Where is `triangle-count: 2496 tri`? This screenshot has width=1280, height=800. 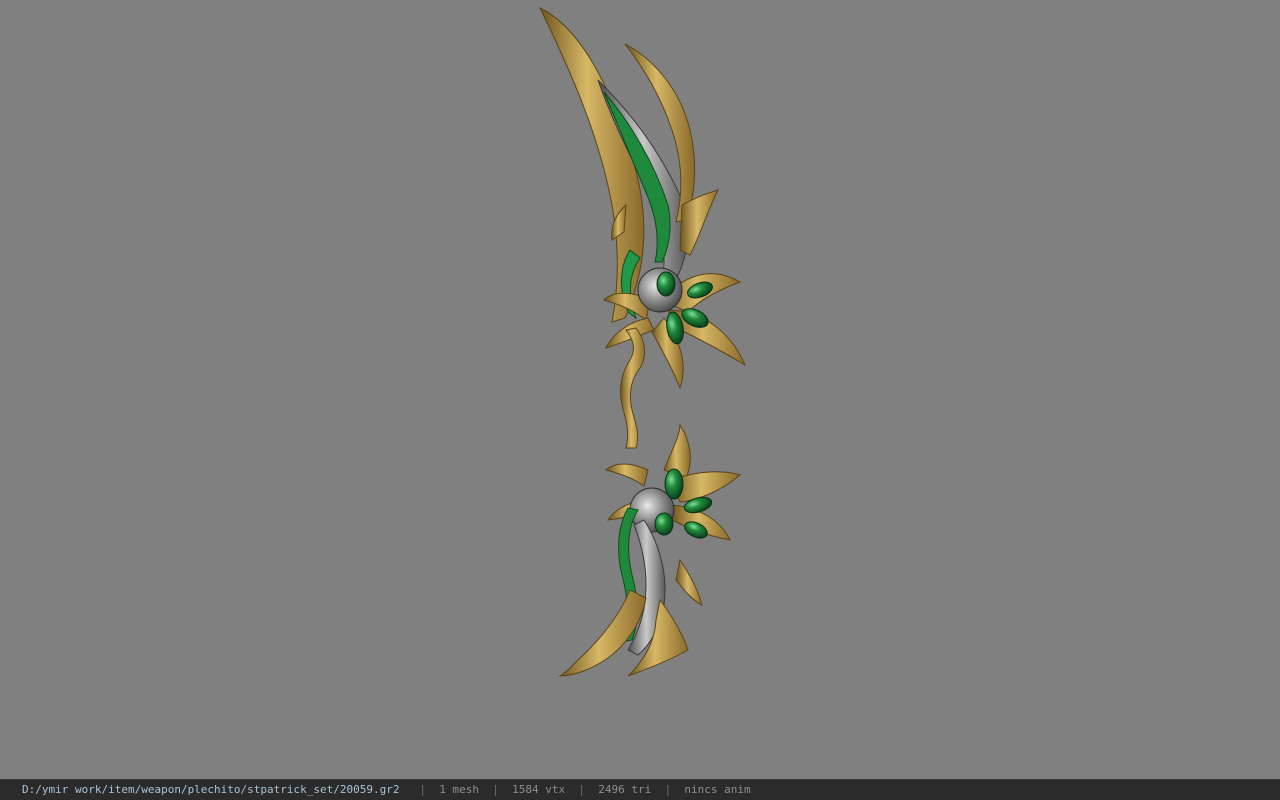 triangle-count: 2496 tri is located at coordinates (625, 789).